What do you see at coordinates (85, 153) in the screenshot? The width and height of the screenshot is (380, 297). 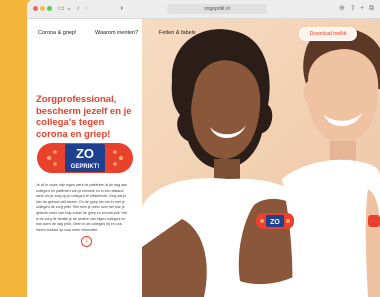 I see `logo-zo-text: ZO` at bounding box center [85, 153].